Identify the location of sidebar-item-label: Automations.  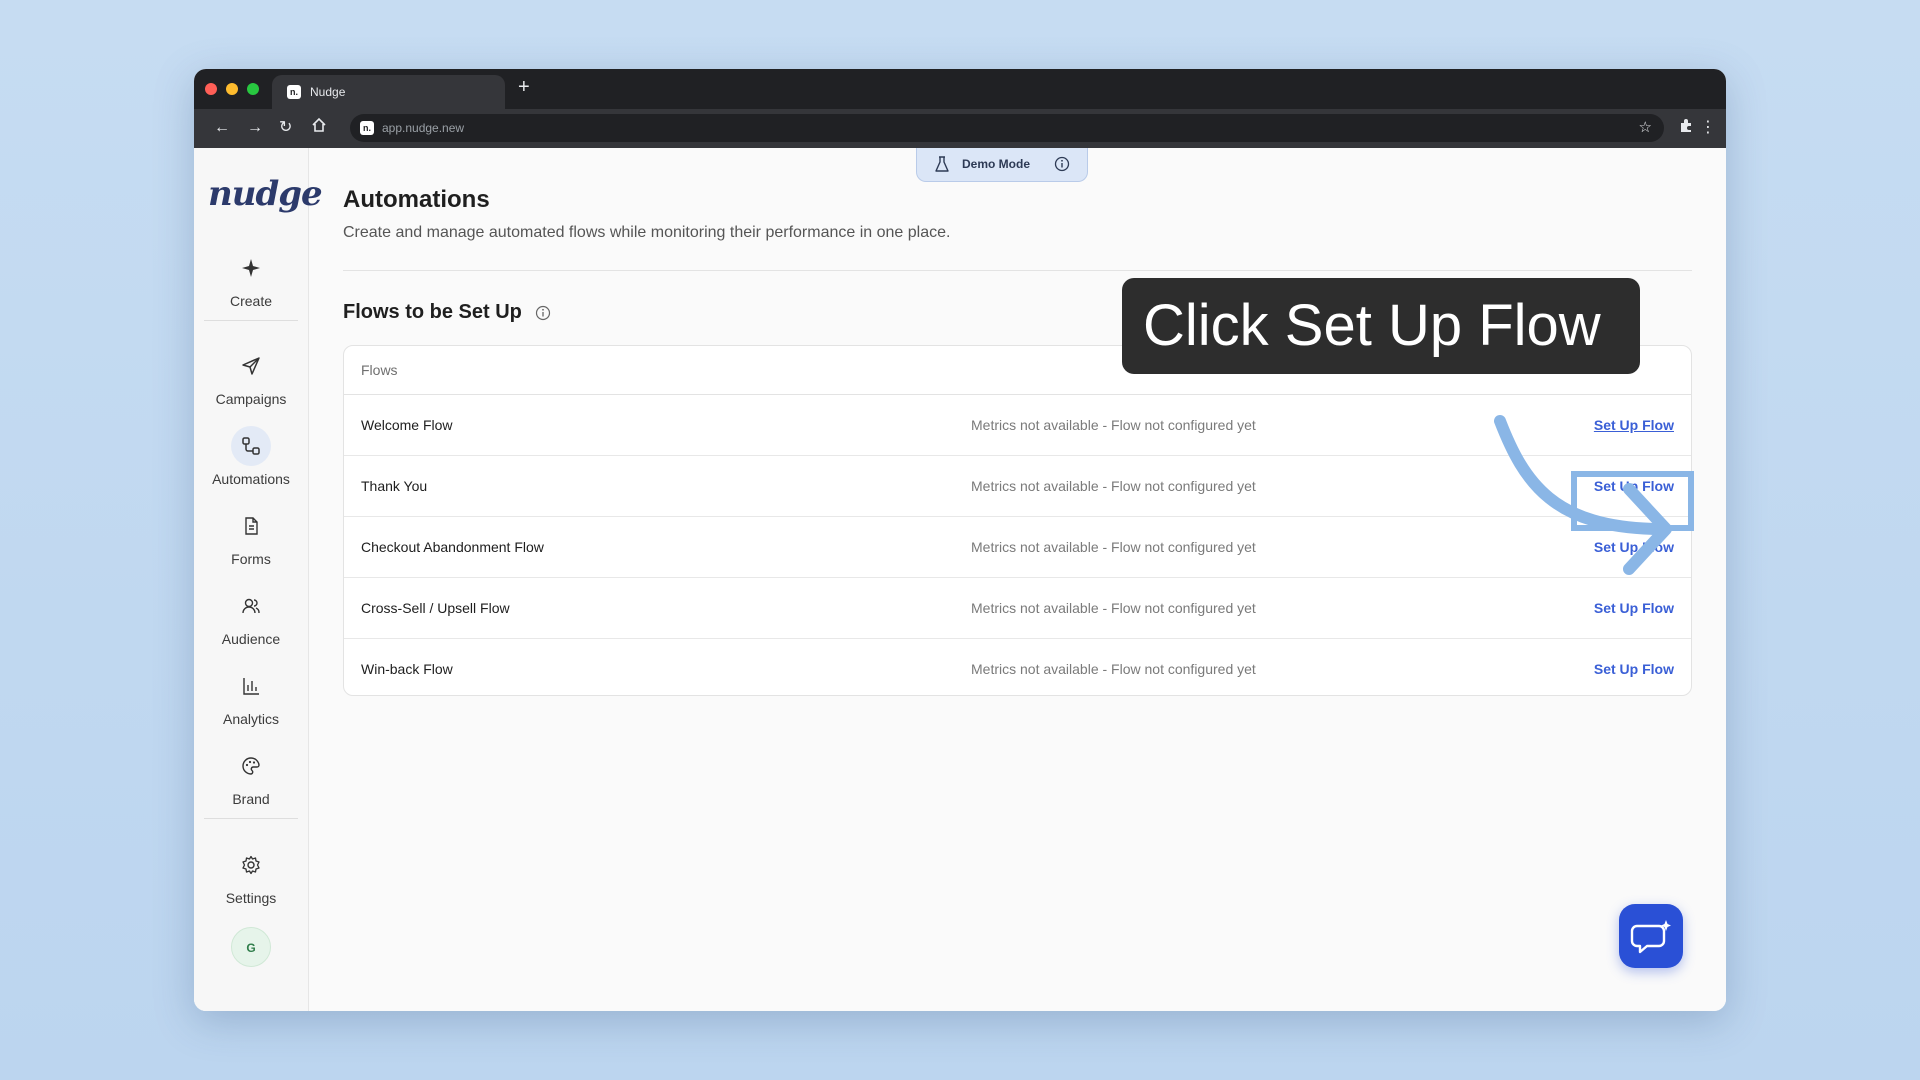
(251, 479).